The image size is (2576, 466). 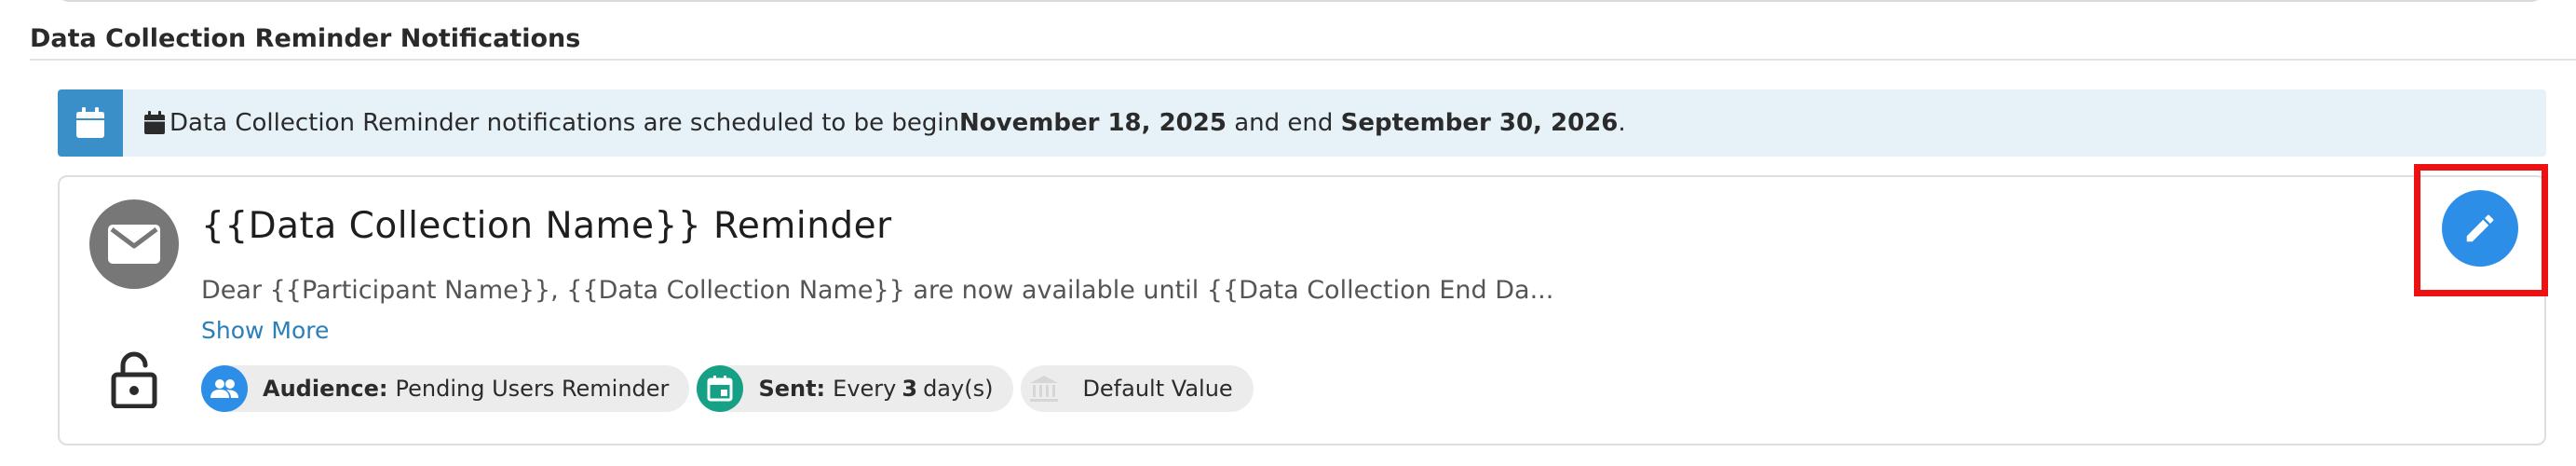 I want to click on sent-suffix: day(s), so click(x=958, y=389).